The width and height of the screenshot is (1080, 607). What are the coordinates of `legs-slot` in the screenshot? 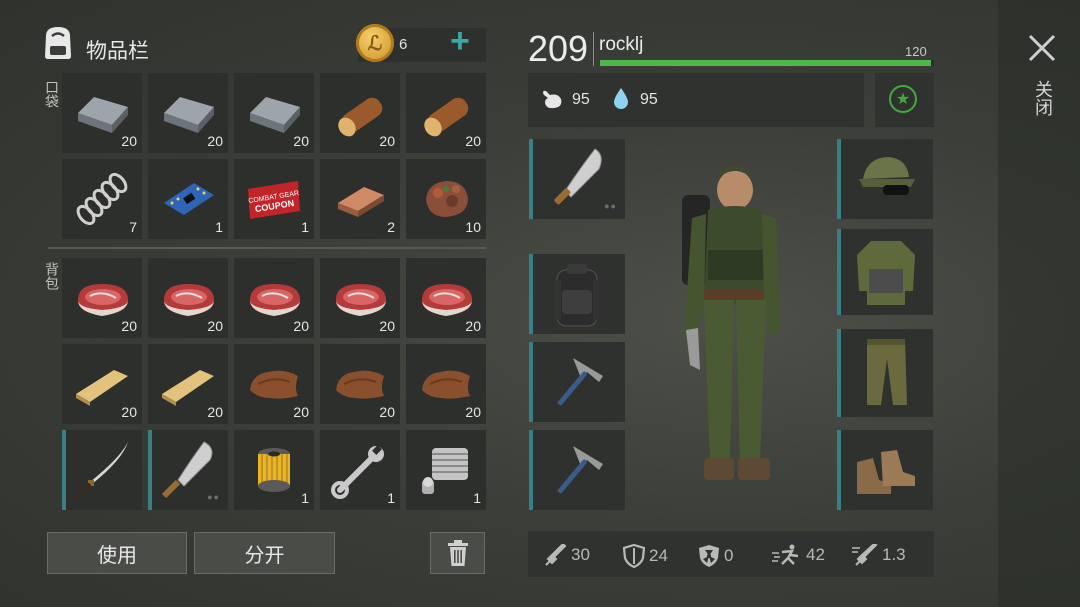 It's located at (885, 373).